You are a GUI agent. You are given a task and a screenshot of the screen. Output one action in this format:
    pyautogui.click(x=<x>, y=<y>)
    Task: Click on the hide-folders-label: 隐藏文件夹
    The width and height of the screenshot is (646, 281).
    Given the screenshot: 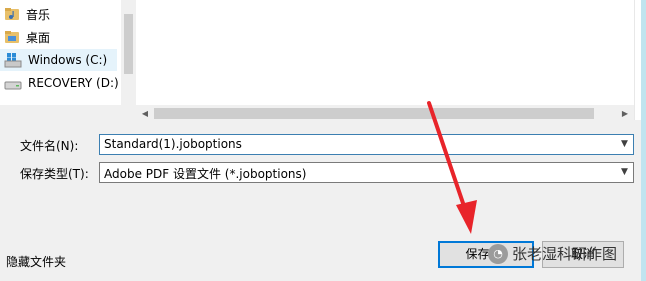 What is the action you would take?
    pyautogui.click(x=36, y=262)
    